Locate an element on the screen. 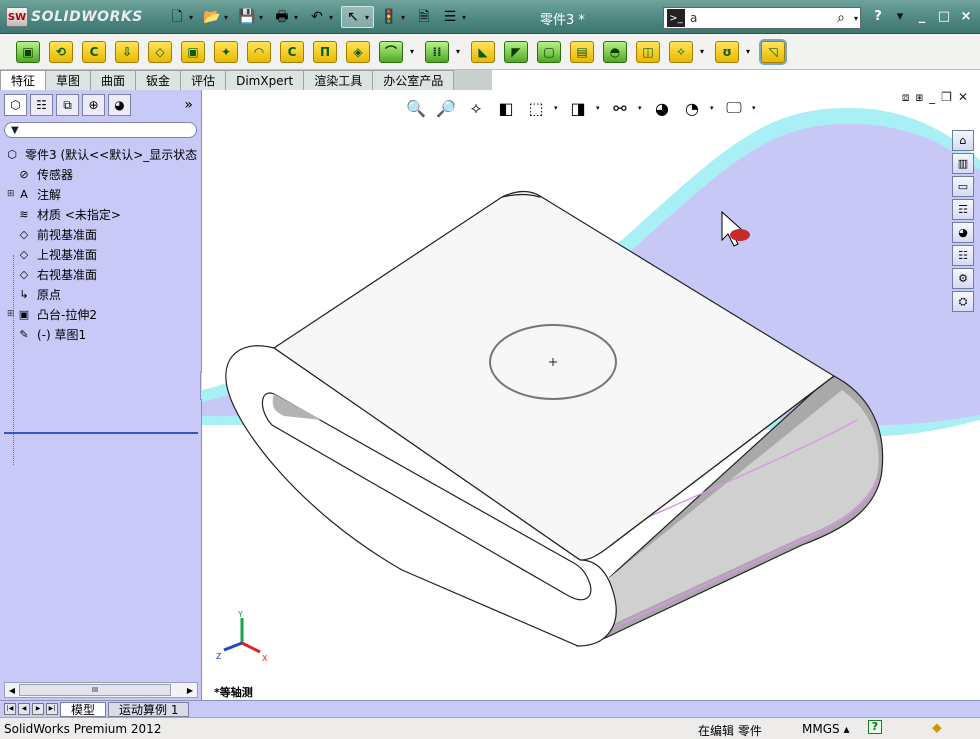 The height and width of the screenshot is (739, 980). options-button: ☰ ▾ is located at coordinates (454, 17).